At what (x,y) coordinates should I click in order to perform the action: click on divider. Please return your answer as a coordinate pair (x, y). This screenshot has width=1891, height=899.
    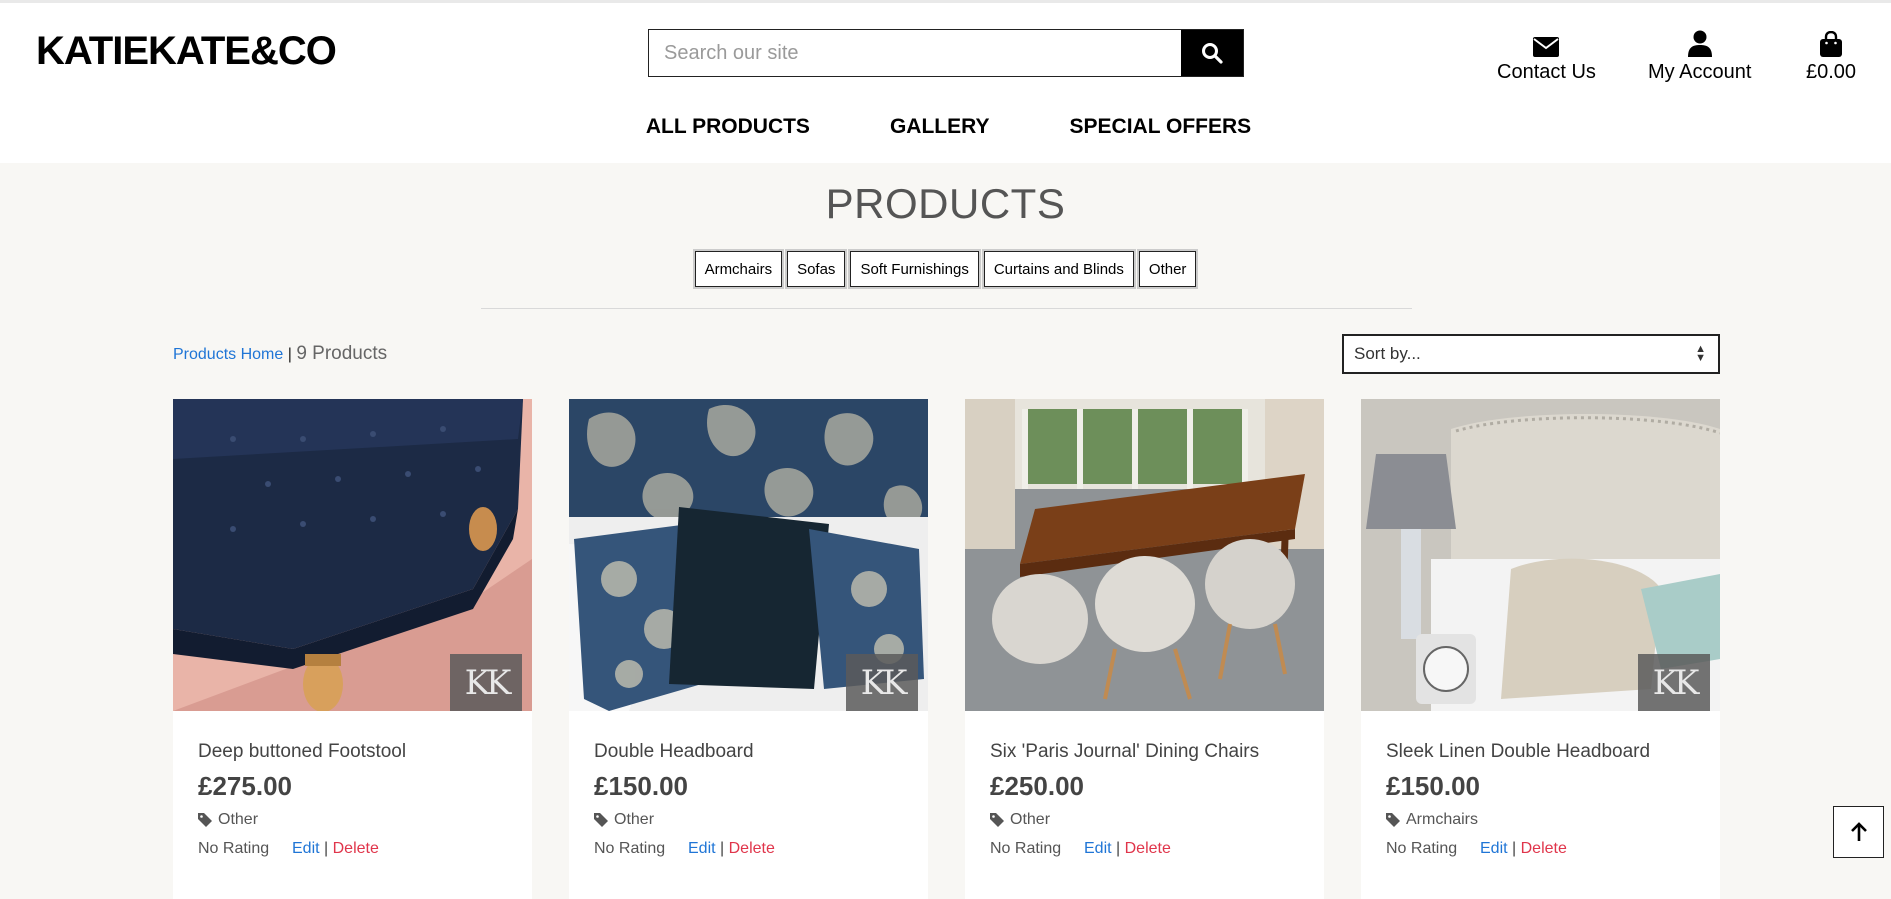
    Looking at the image, I should click on (946, 308).